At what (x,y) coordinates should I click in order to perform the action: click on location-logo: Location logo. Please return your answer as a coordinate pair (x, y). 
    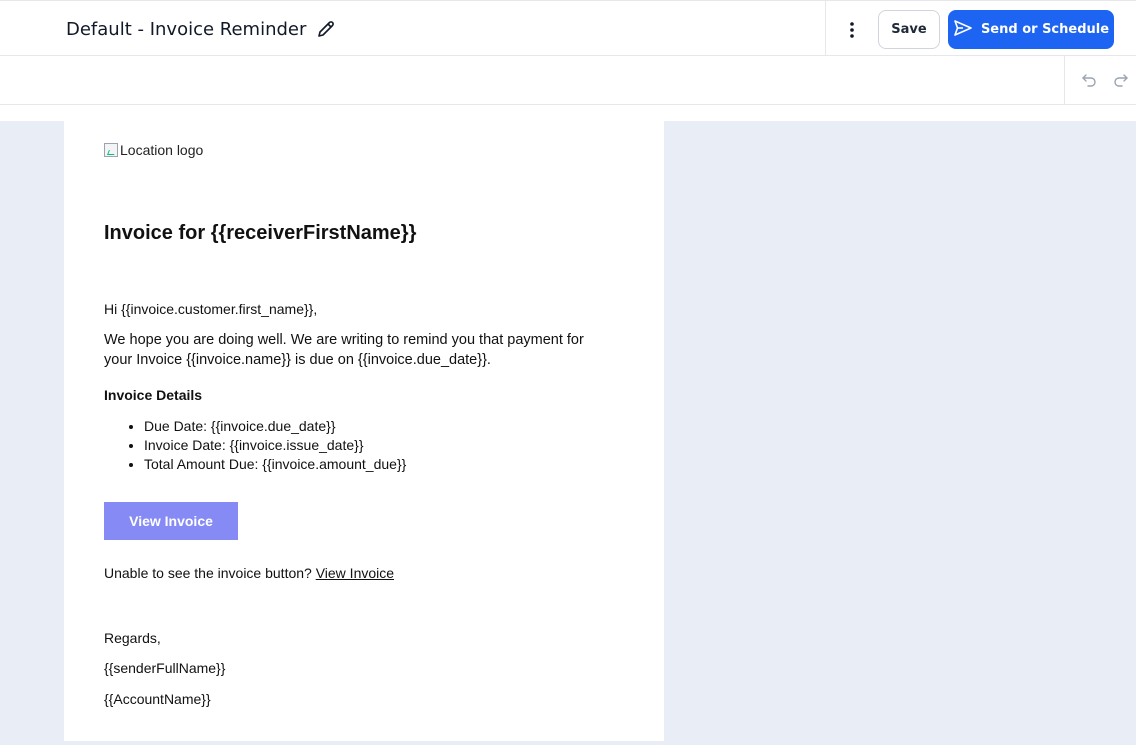
    Looking at the image, I should click on (153, 150).